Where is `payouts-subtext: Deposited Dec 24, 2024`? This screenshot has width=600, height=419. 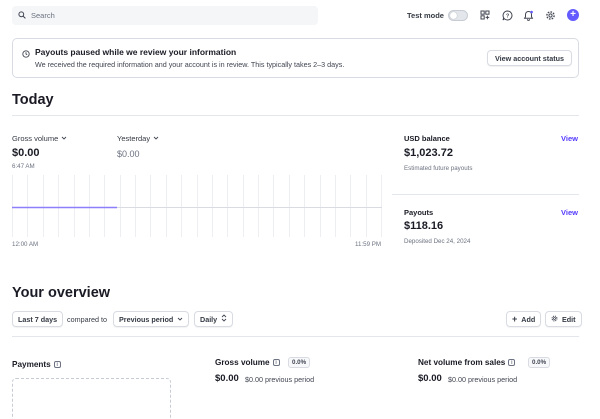
payouts-subtext: Deposited Dec 24, 2024 is located at coordinates (437, 241).